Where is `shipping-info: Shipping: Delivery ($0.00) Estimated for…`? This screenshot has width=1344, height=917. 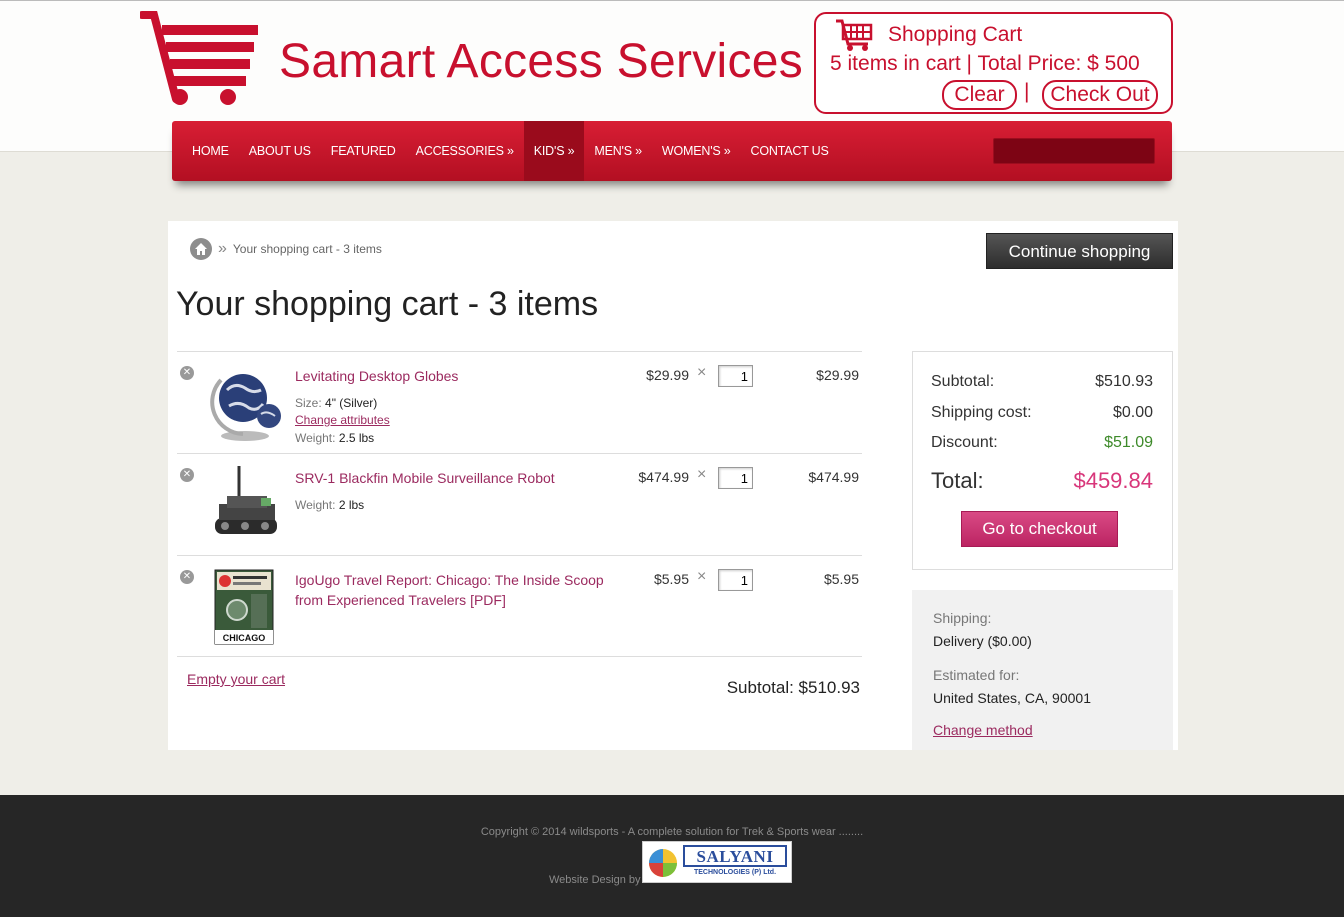
shipping-info: Shipping: Delivery ($0.00) Estimated for… is located at coordinates (1042, 670).